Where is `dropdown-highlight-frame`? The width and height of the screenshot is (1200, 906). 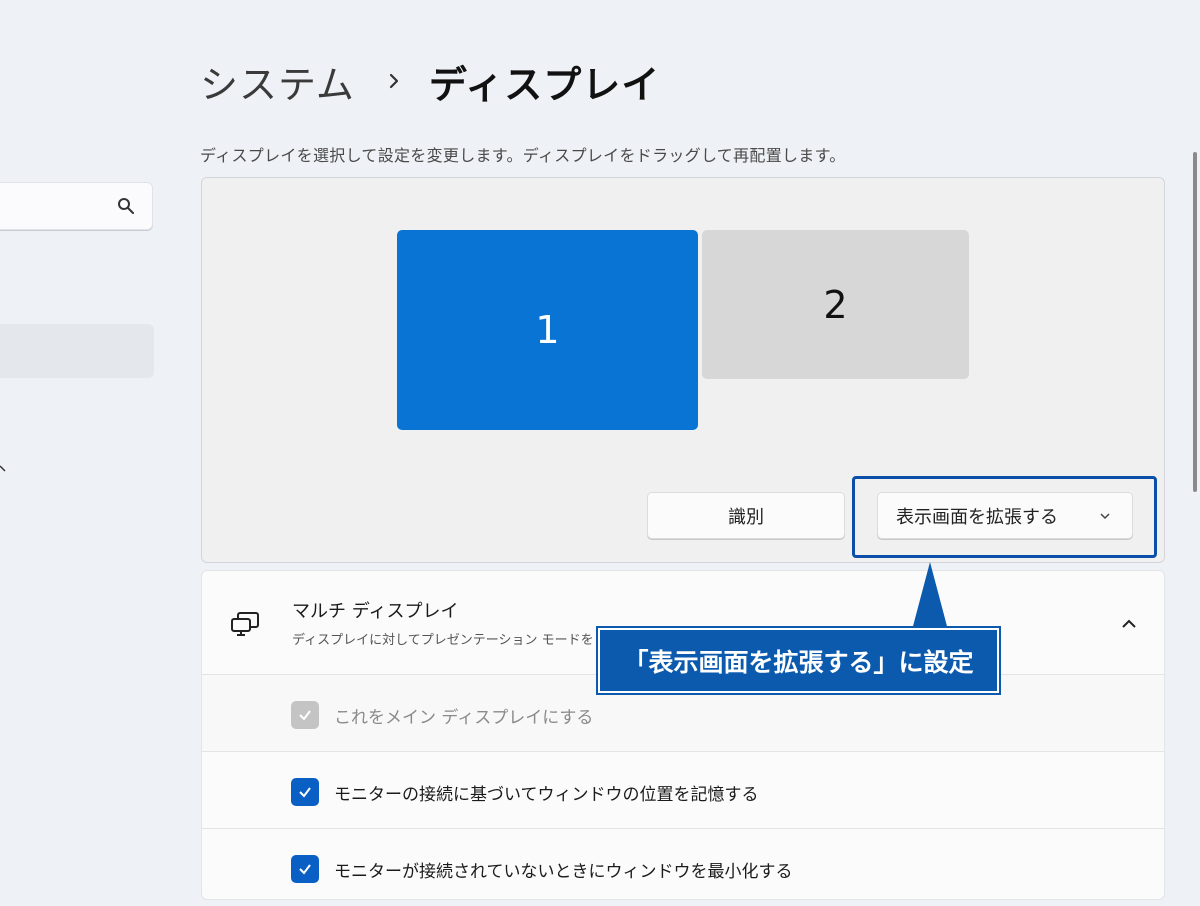 dropdown-highlight-frame is located at coordinates (1004, 517).